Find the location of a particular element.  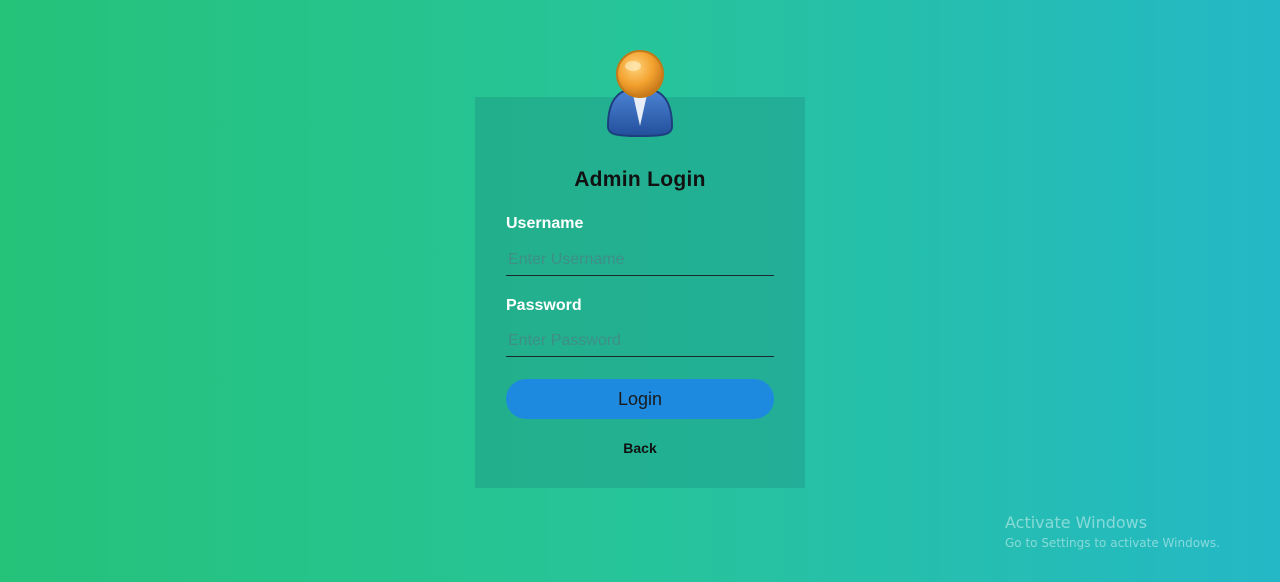

back-link: Back is located at coordinates (640, 448).